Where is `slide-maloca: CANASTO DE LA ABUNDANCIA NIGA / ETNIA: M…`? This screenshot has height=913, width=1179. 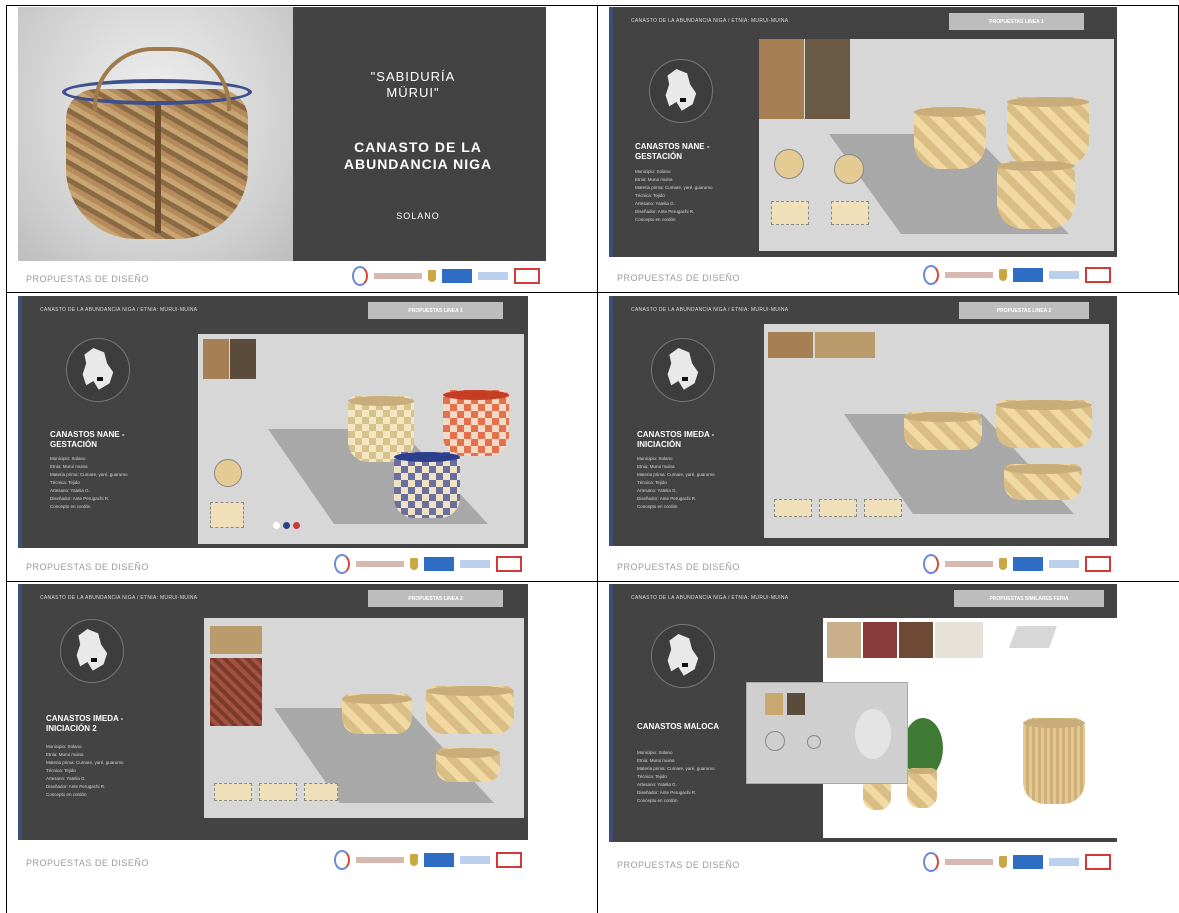 slide-maloca: CANASTO DE LA ABUNDANCIA NIGA / ETNIA: M… is located at coordinates (863, 730).